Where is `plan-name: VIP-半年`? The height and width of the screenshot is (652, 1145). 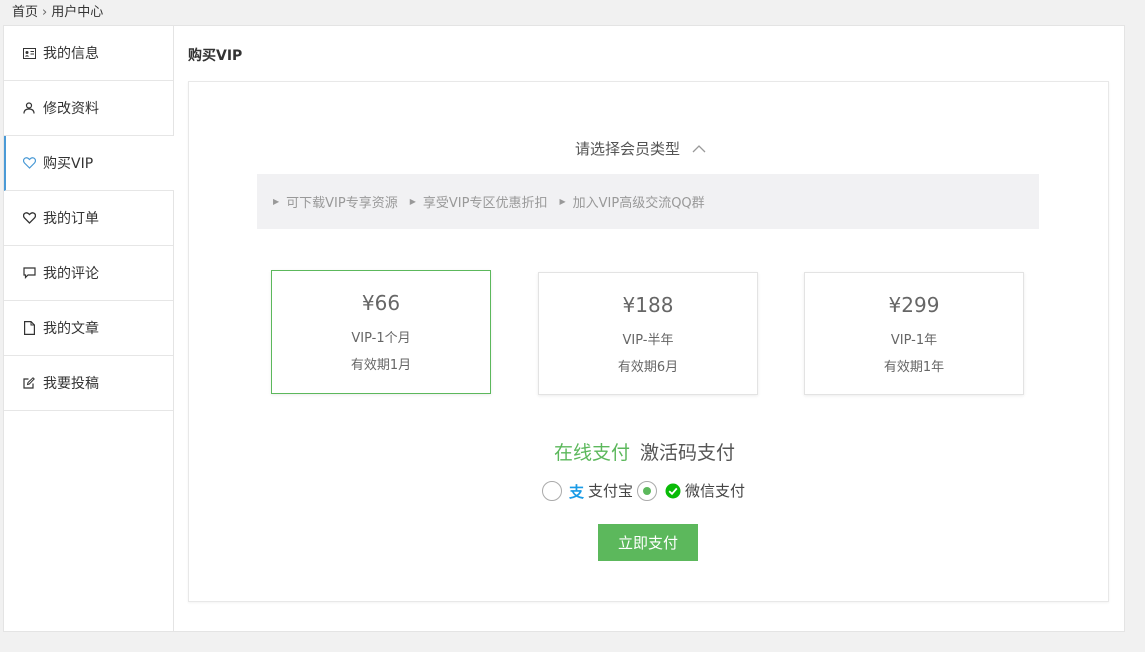 plan-name: VIP-半年 is located at coordinates (648, 340).